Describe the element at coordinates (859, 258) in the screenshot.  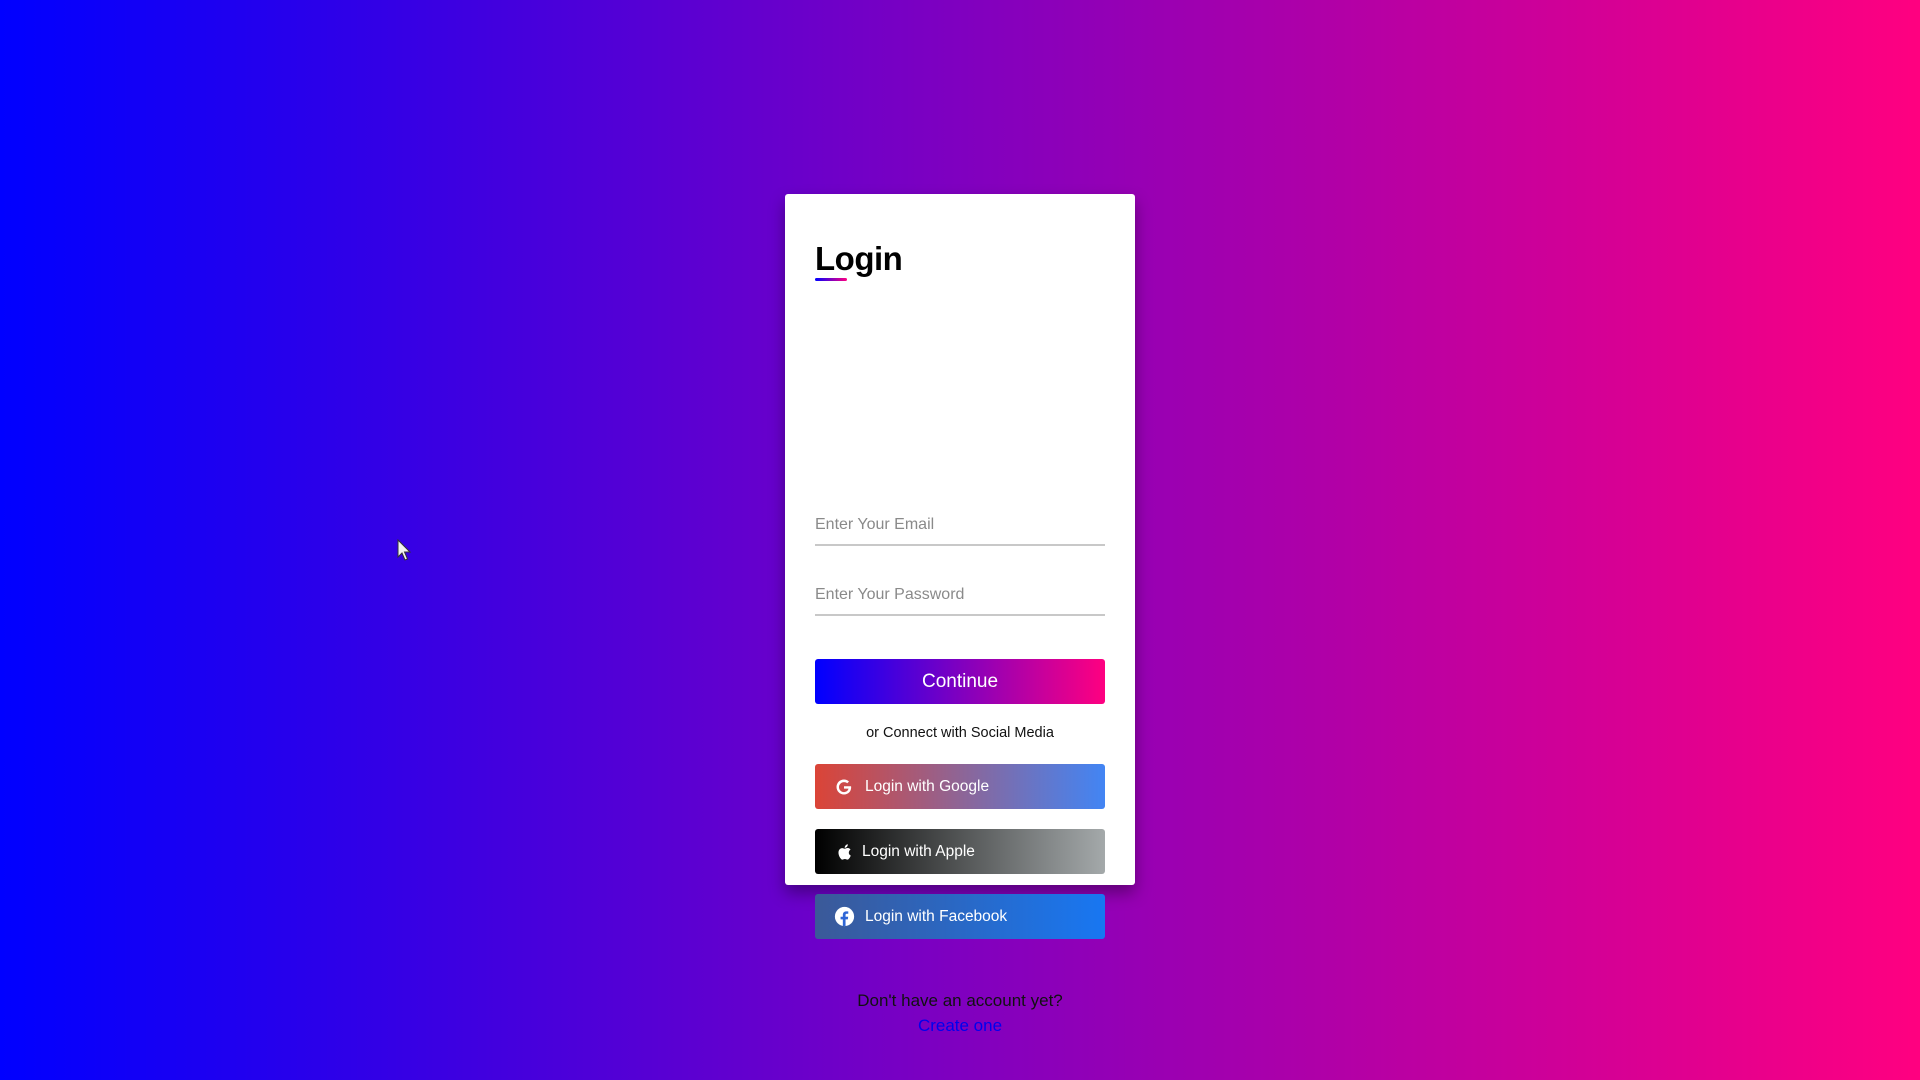
I see `login-title: Login` at that location.